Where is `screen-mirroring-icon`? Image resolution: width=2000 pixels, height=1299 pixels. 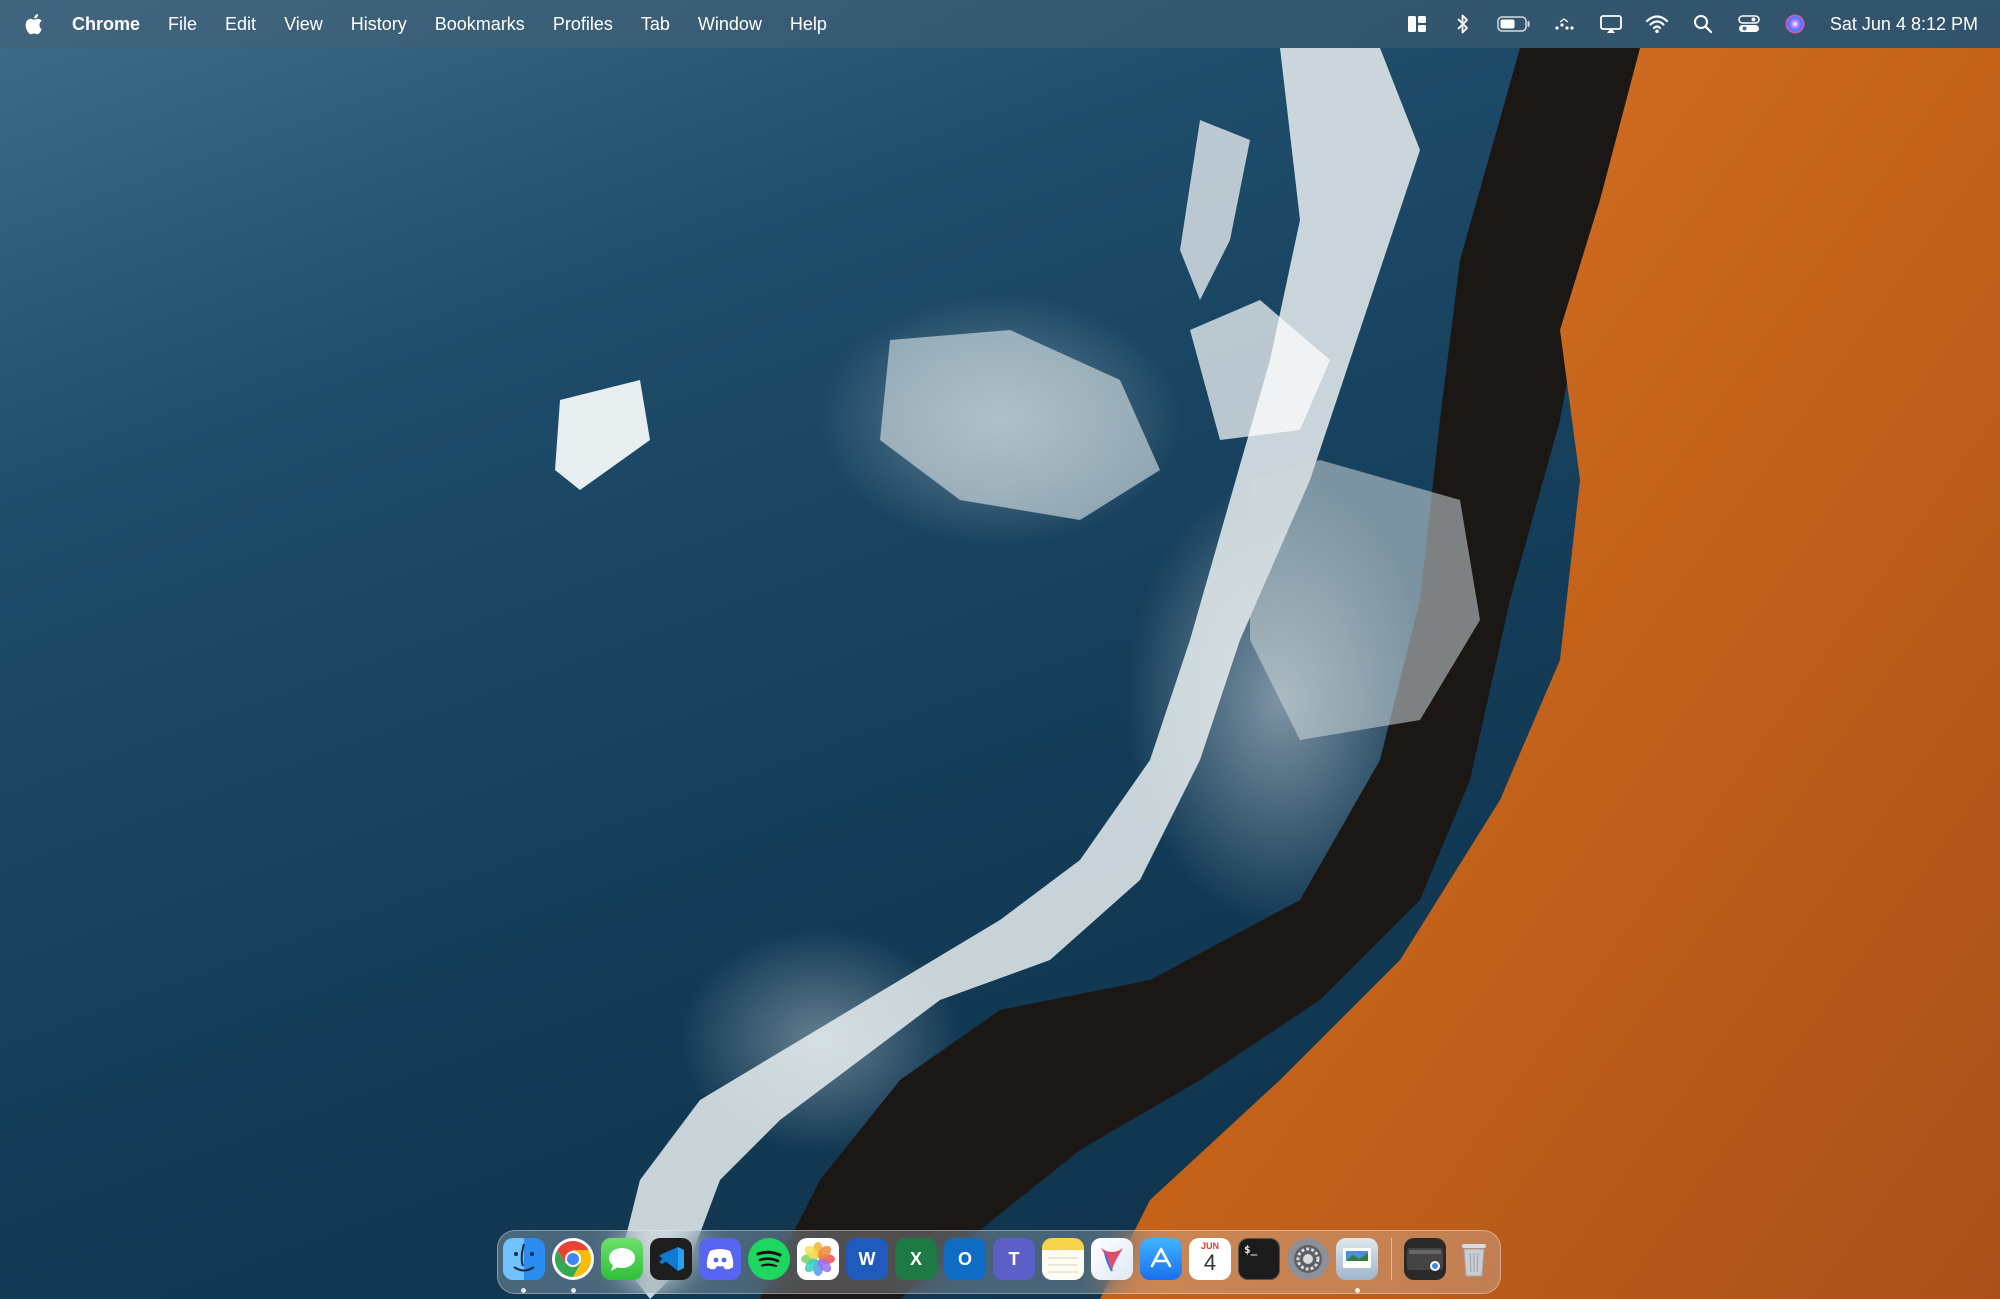
screen-mirroring-icon is located at coordinates (1611, 24).